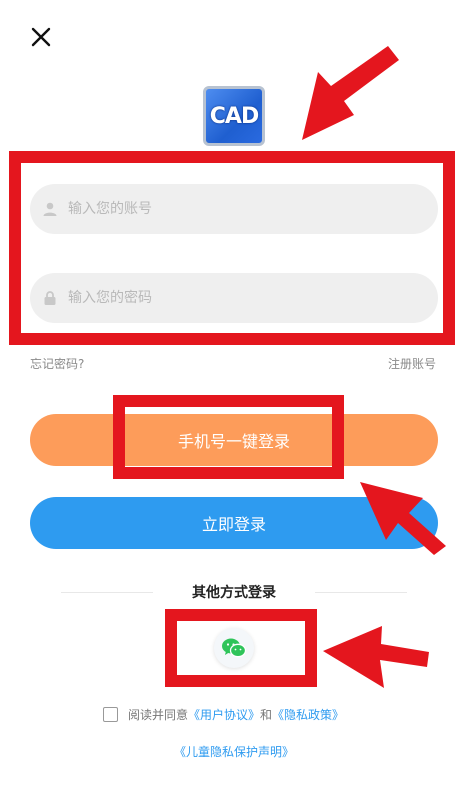  I want to click on annotation-box-wechat, so click(241, 648).